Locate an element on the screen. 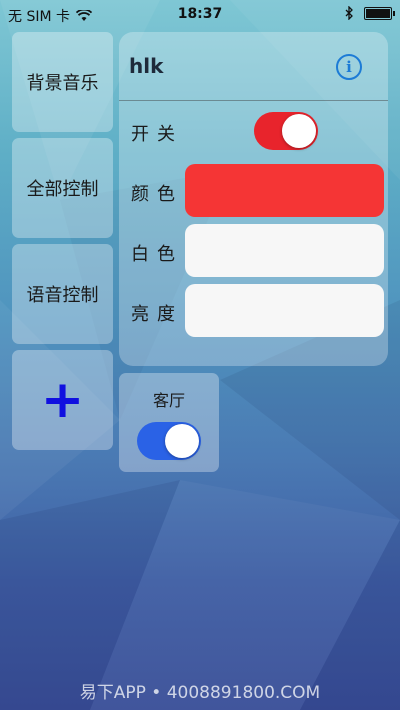 This screenshot has width=400, height=710. sidebar-item-label: 语音控制 is located at coordinates (62, 295).